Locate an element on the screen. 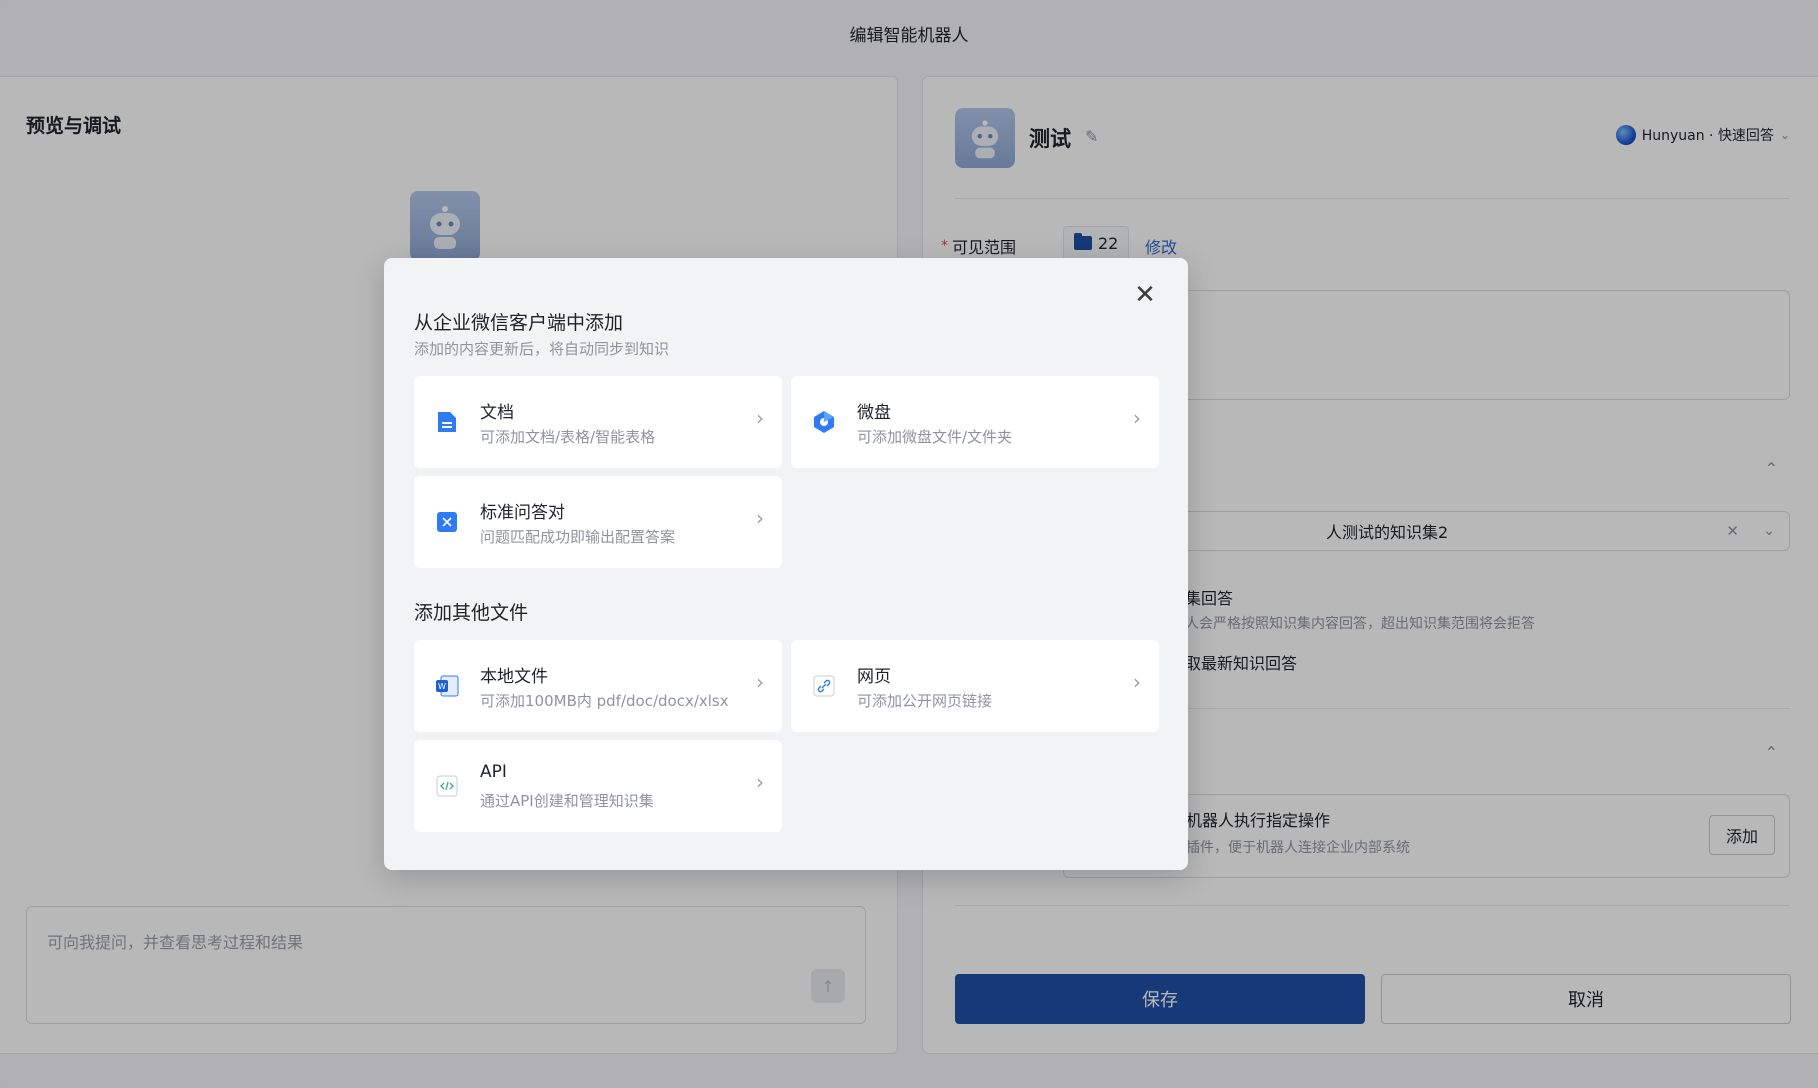 The height and width of the screenshot is (1088, 1818). card-api: API 通过API创建和管理知识集 › is located at coordinates (598, 786).